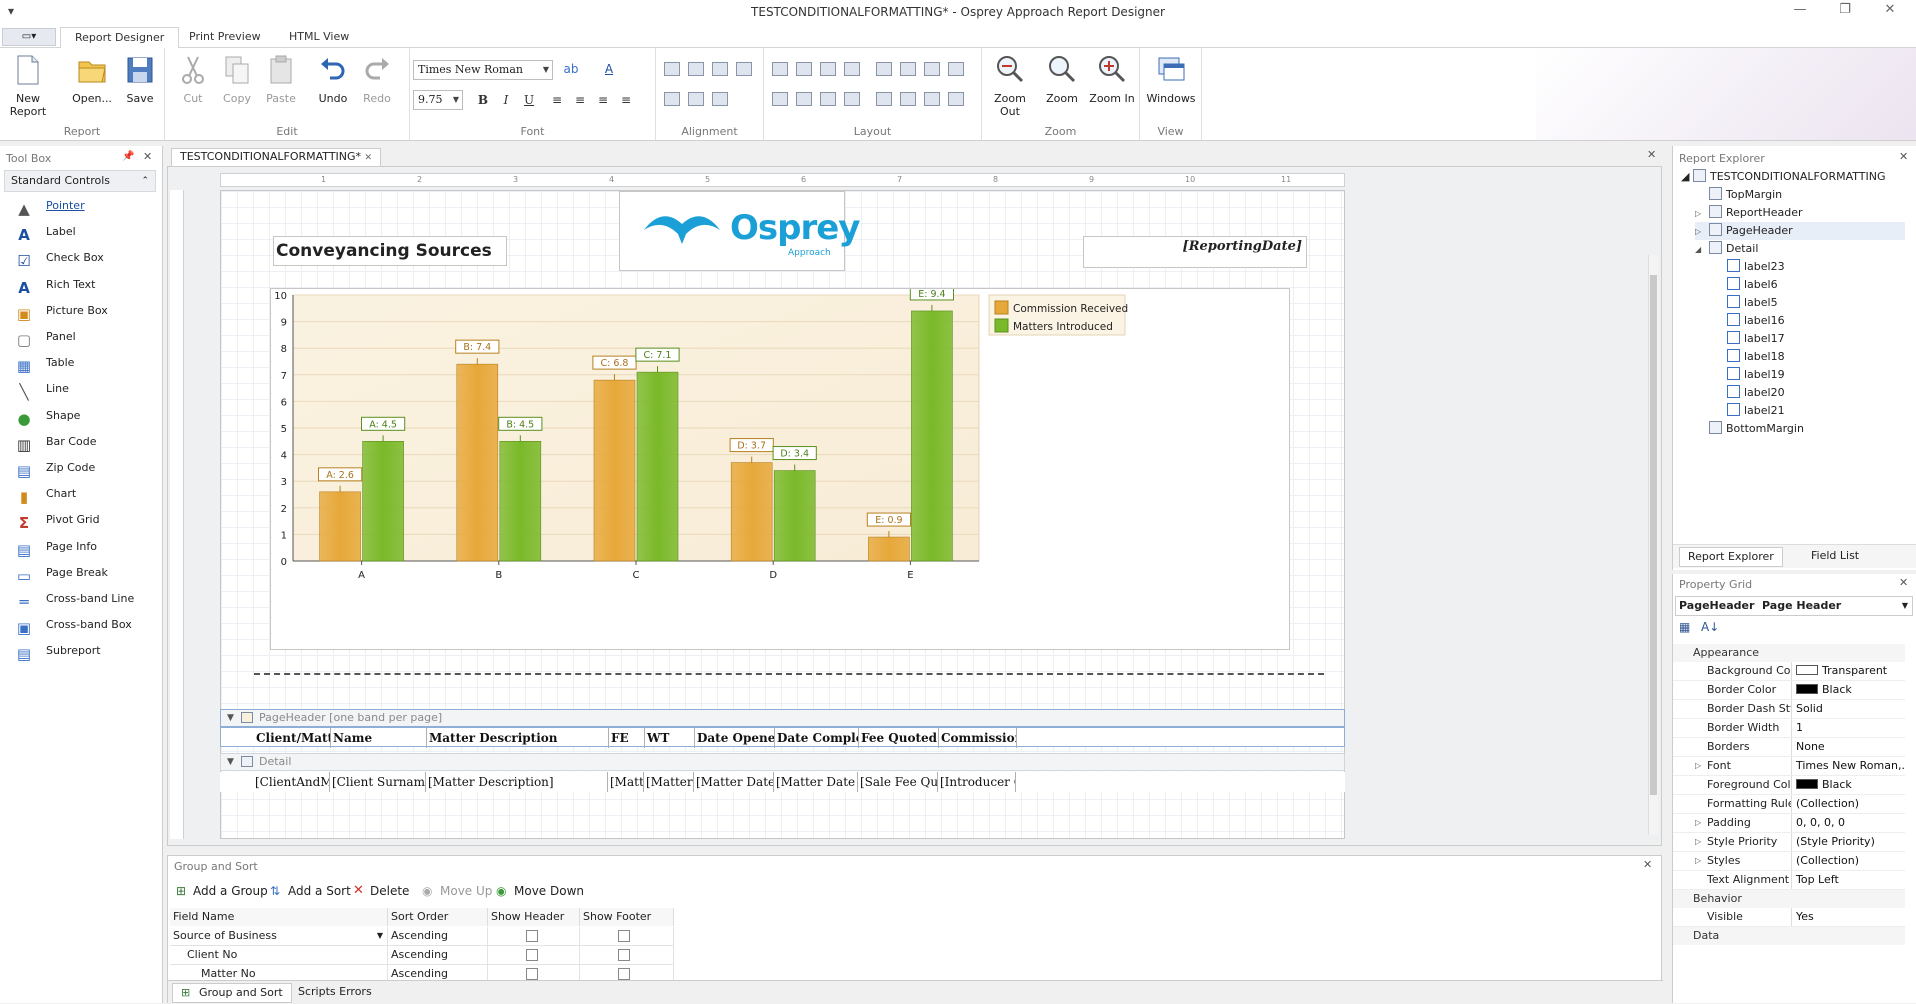 The width and height of the screenshot is (1916, 1004). I want to click on logo-picture-box: Osprey Approach, so click(739, 231).